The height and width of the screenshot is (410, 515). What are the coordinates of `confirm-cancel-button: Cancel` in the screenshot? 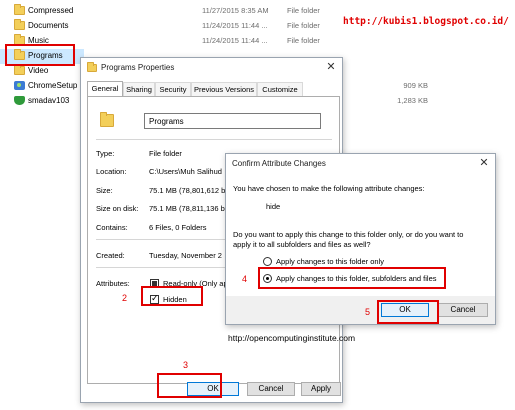 It's located at (463, 310).